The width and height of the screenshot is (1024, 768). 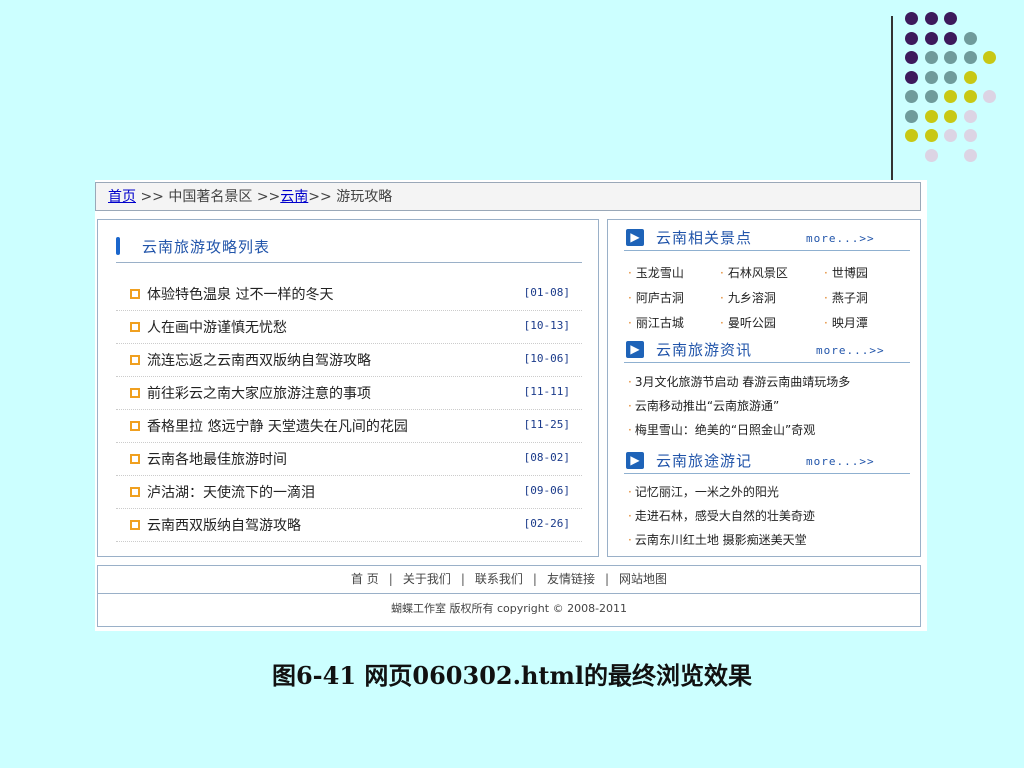 I want to click on news-more-link: more...>>, so click(x=850, y=350).